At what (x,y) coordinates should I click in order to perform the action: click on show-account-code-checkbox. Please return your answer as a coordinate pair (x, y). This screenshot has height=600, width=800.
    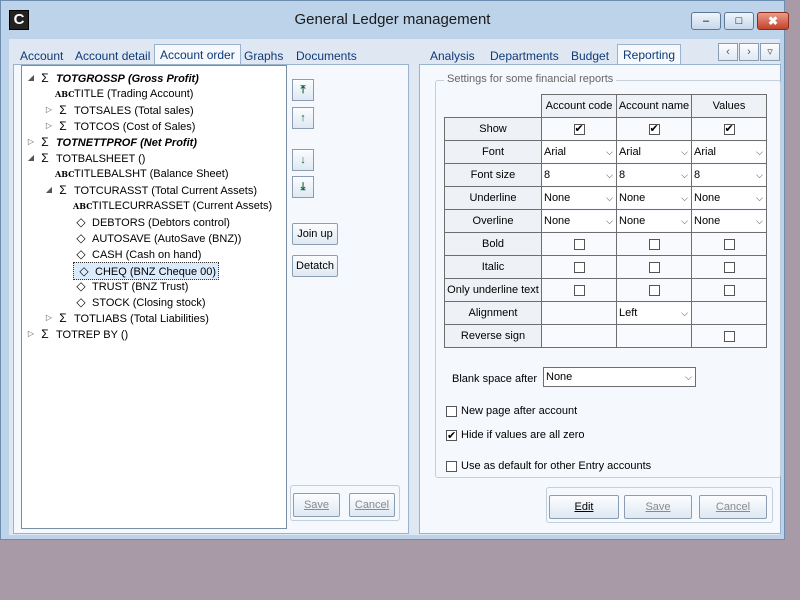
    Looking at the image, I should click on (579, 128).